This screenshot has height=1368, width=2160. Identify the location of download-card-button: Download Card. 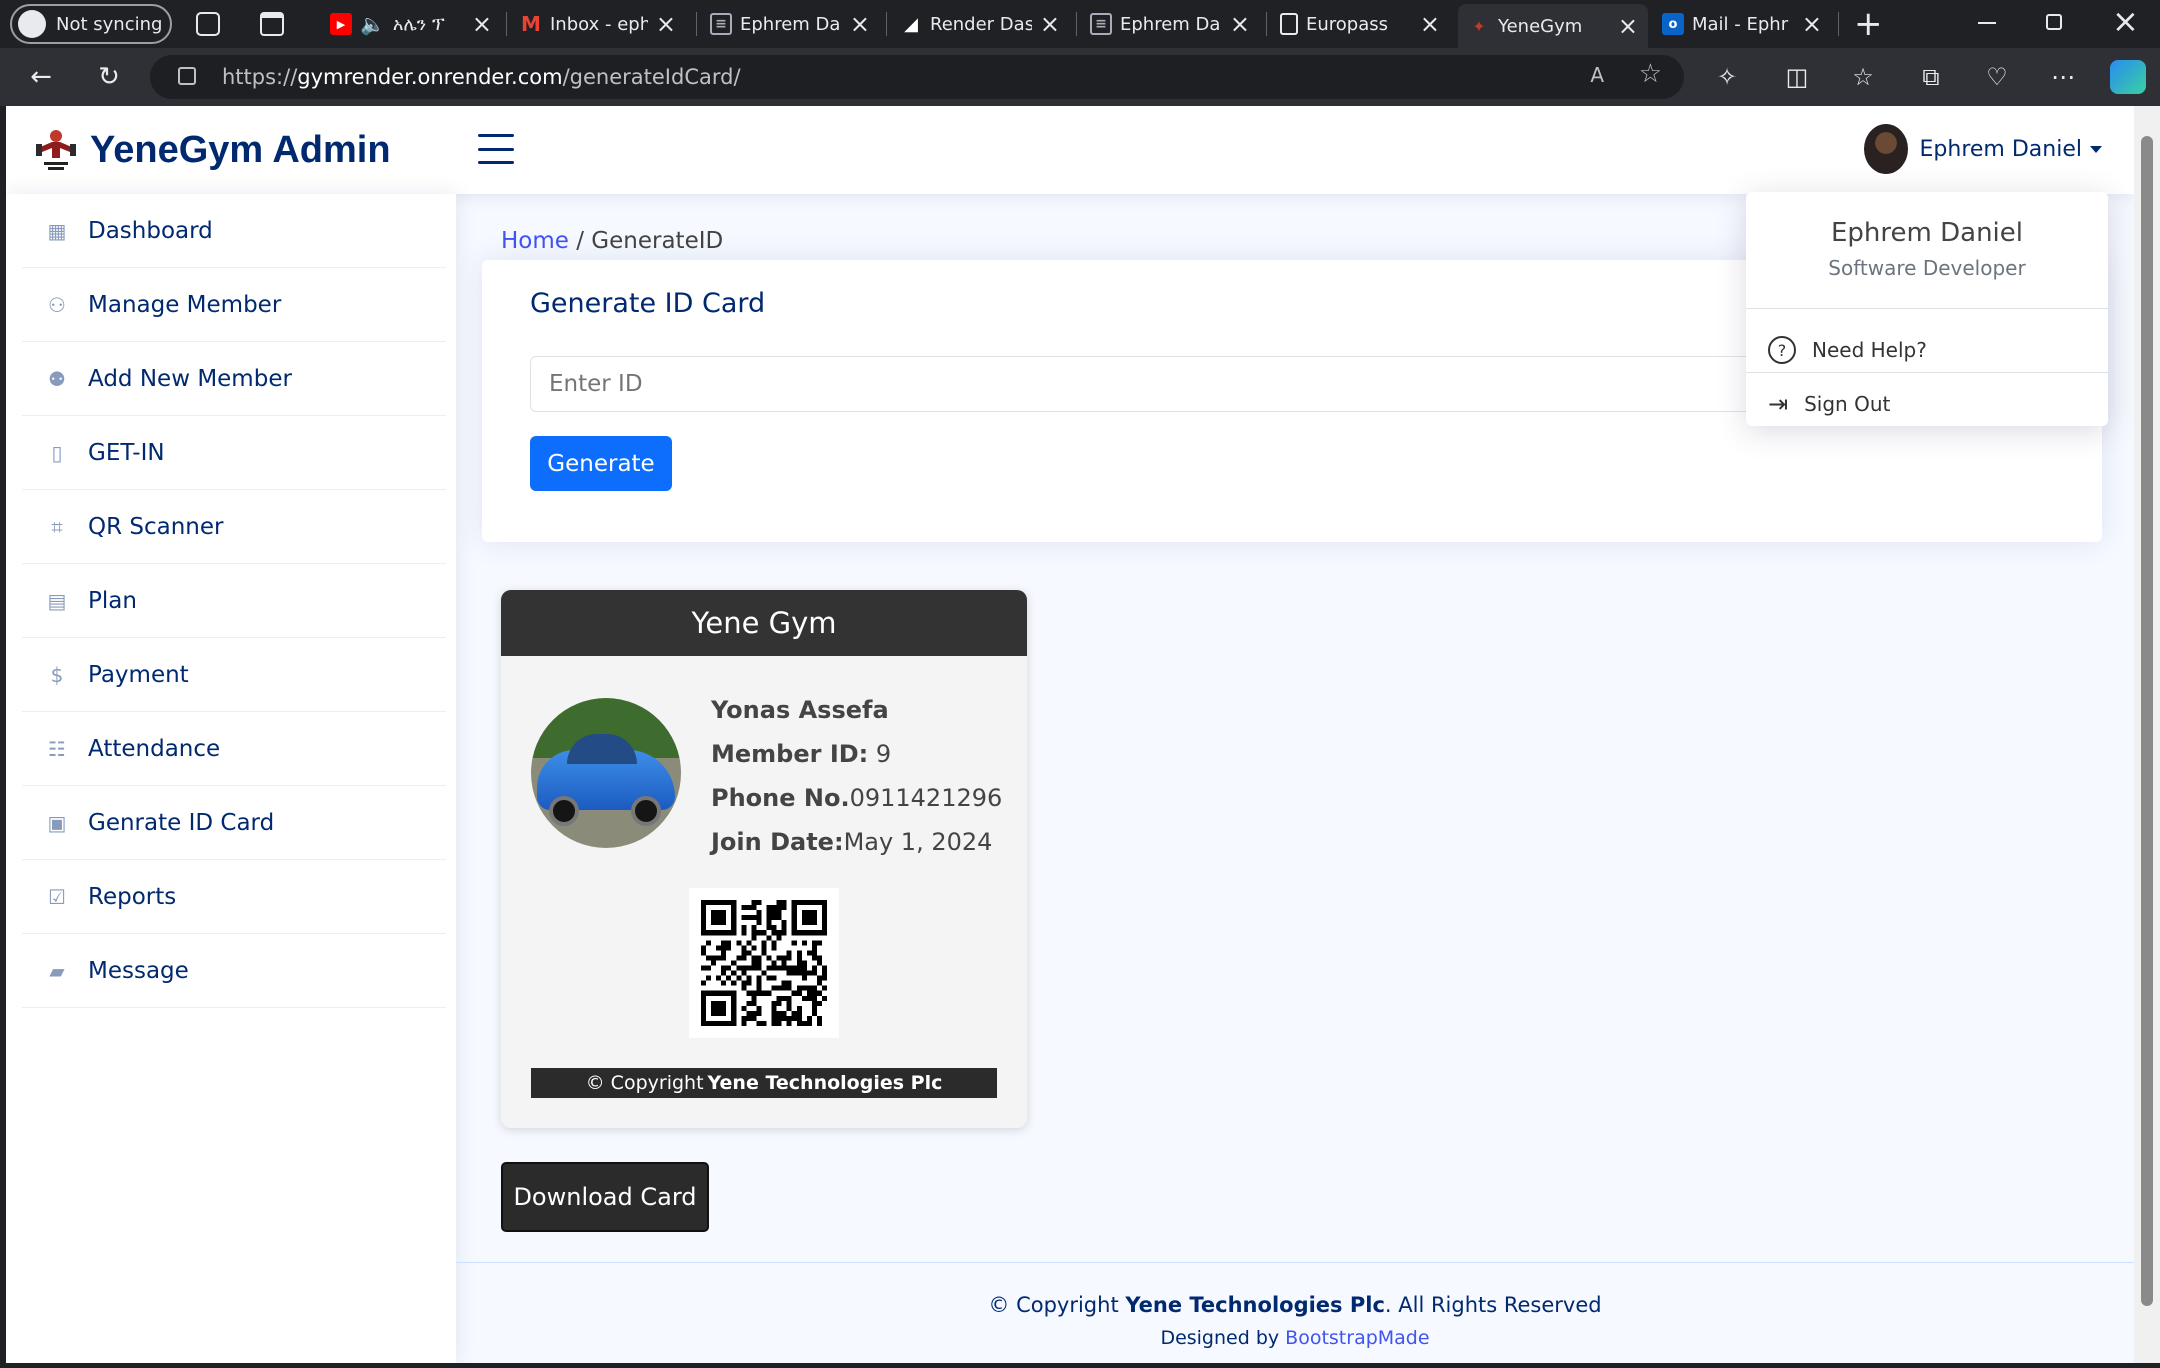
(605, 1197).